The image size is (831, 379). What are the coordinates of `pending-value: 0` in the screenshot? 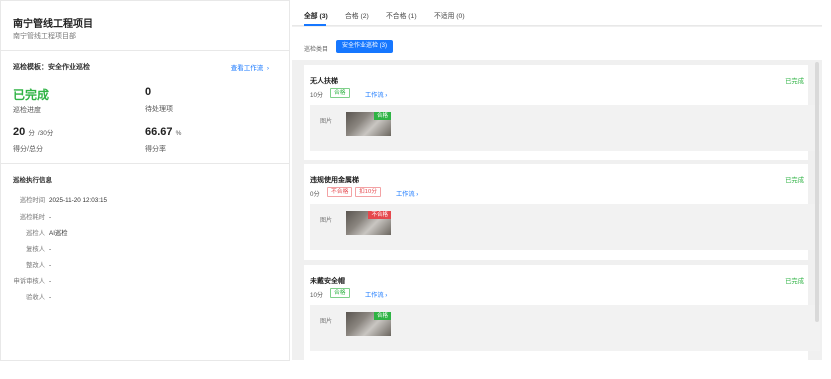 It's located at (148, 92).